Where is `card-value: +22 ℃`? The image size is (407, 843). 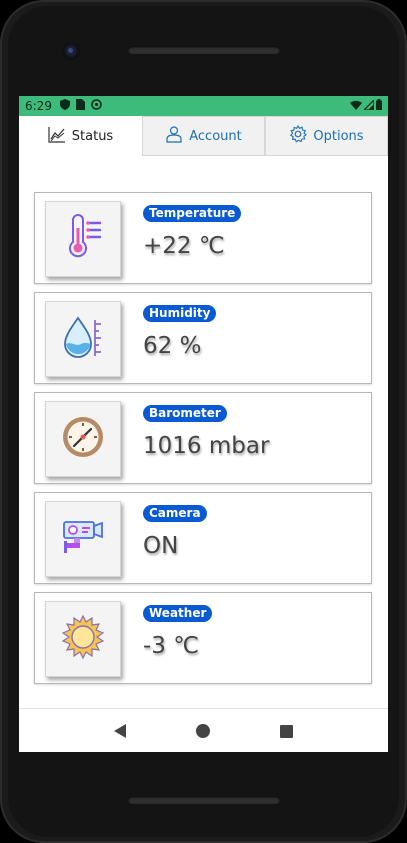
card-value: +22 ℃ is located at coordinates (184, 246).